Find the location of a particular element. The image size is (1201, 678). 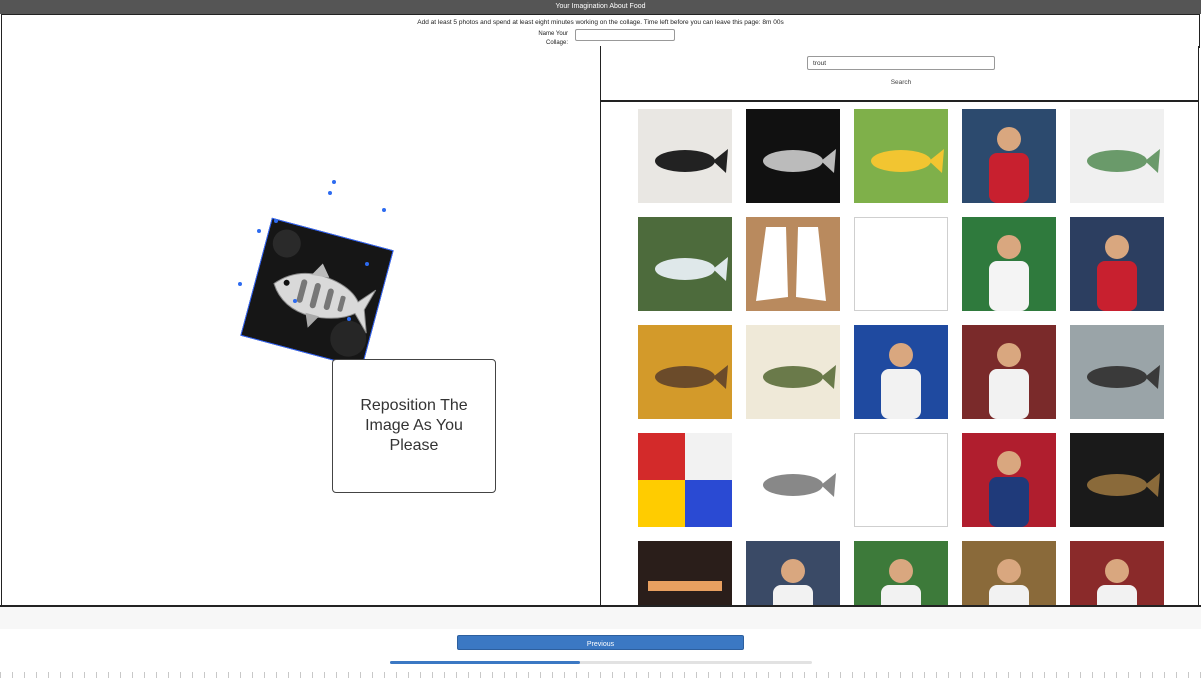

trout-pattern-icon is located at coordinates (793, 372).